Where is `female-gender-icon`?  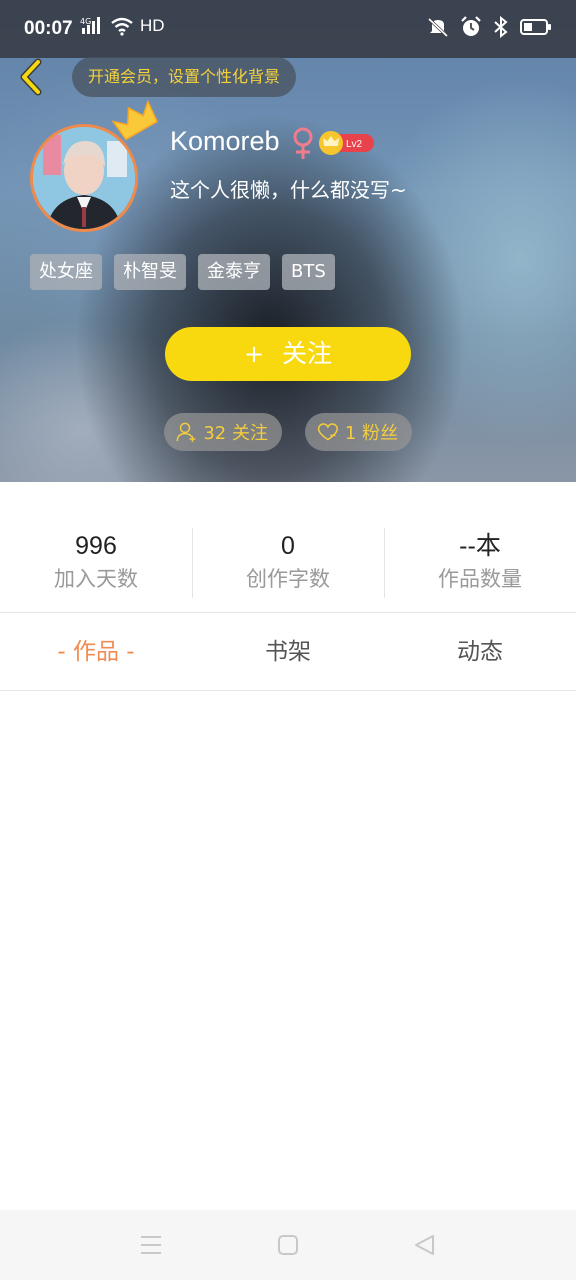 female-gender-icon is located at coordinates (303, 143).